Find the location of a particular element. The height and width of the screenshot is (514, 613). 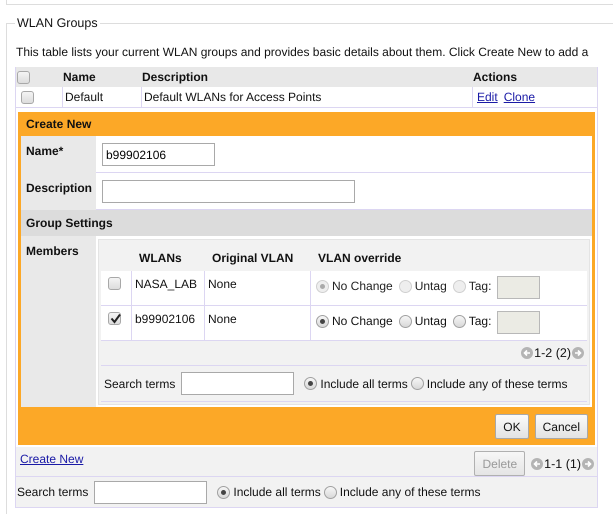

create-new-link: Create New is located at coordinates (52, 459).